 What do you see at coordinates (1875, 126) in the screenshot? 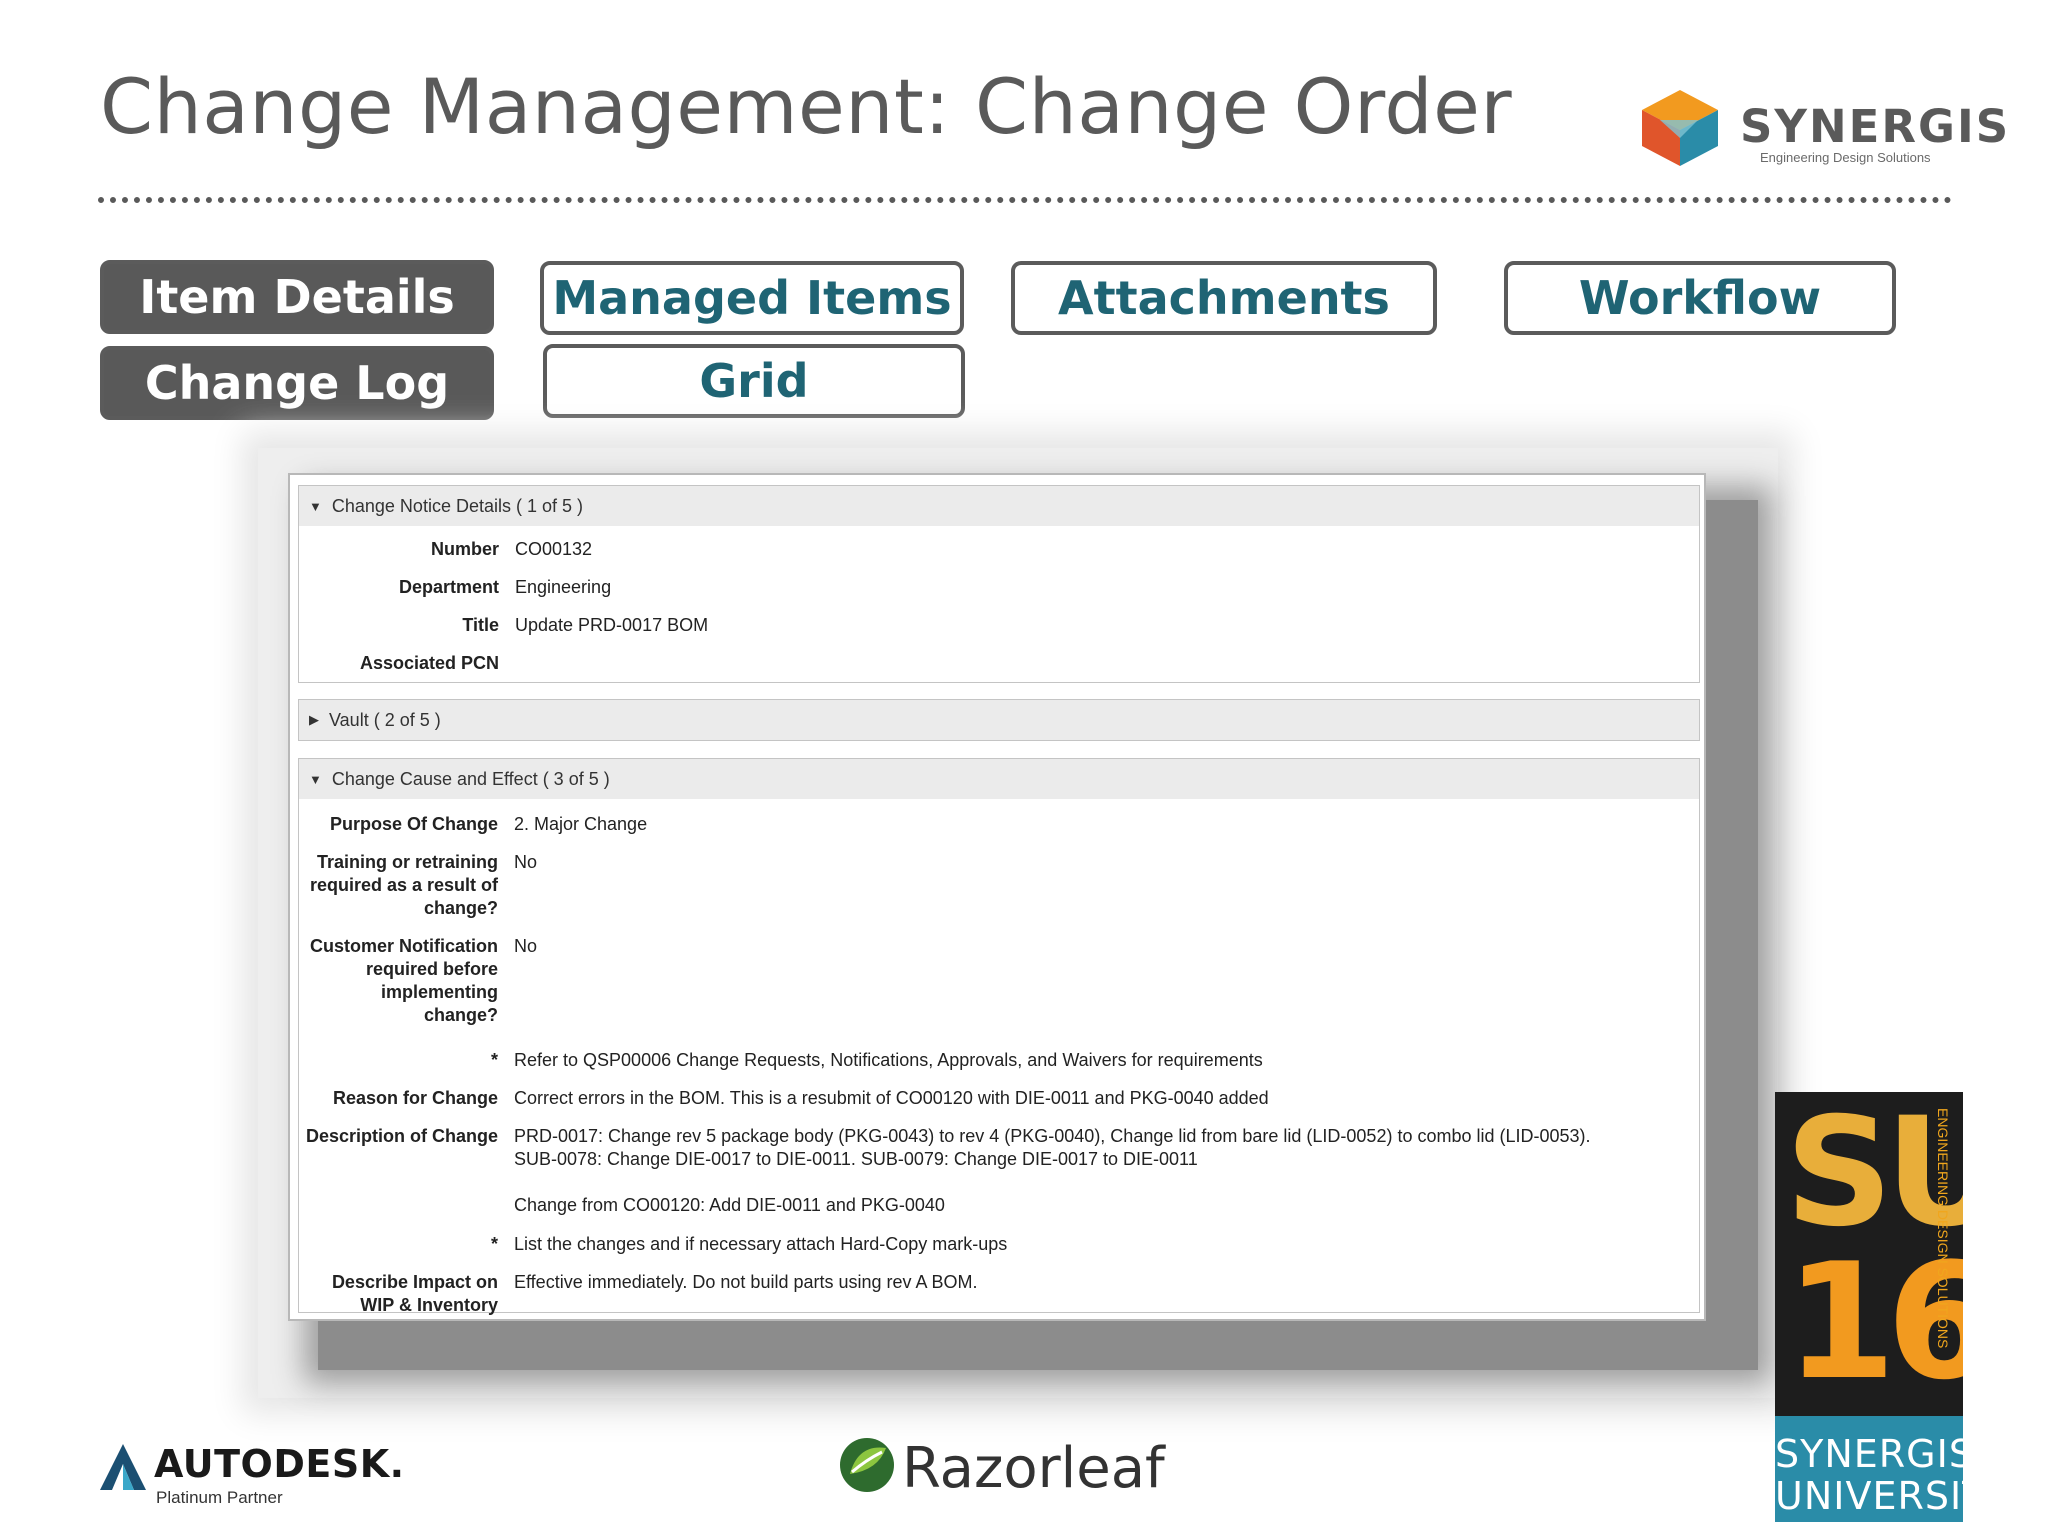
I see `synergis-wordmark: SYNERGIS` at bounding box center [1875, 126].